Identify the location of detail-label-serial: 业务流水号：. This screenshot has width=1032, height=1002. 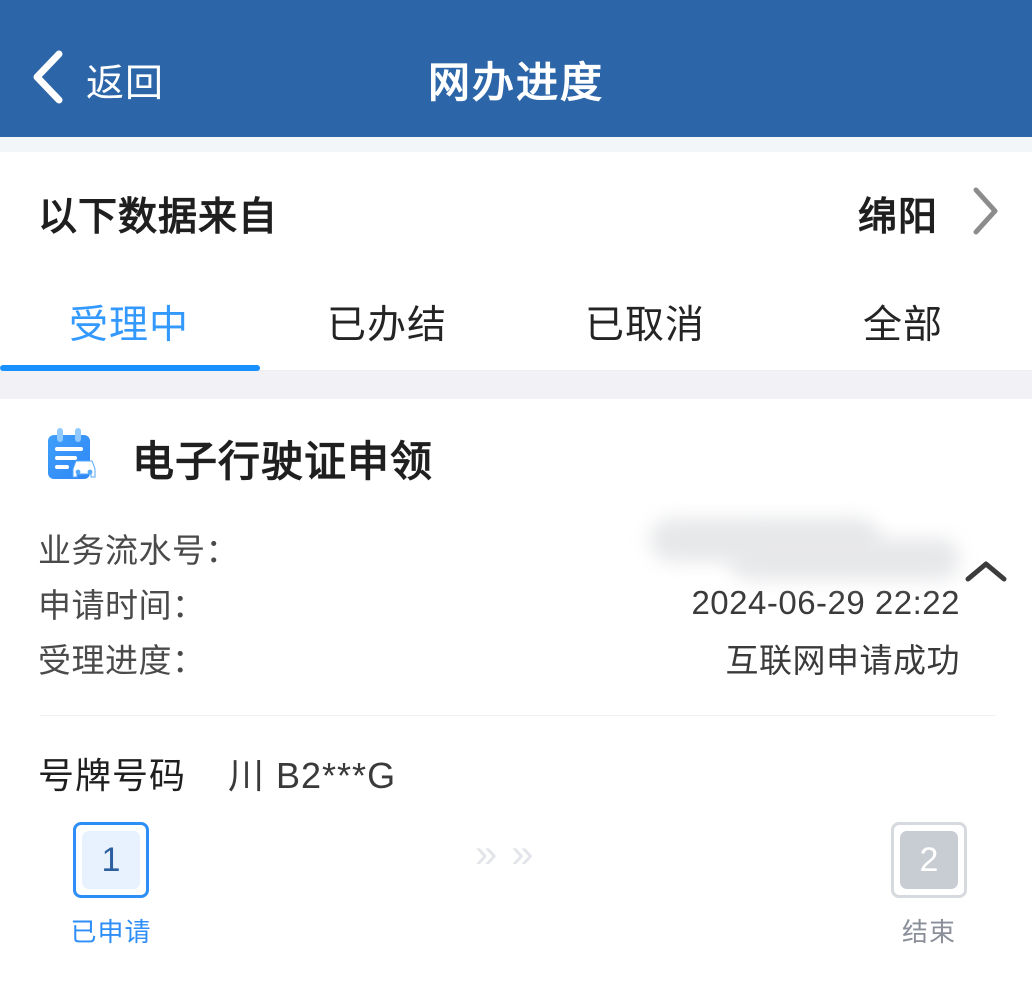
(138, 550).